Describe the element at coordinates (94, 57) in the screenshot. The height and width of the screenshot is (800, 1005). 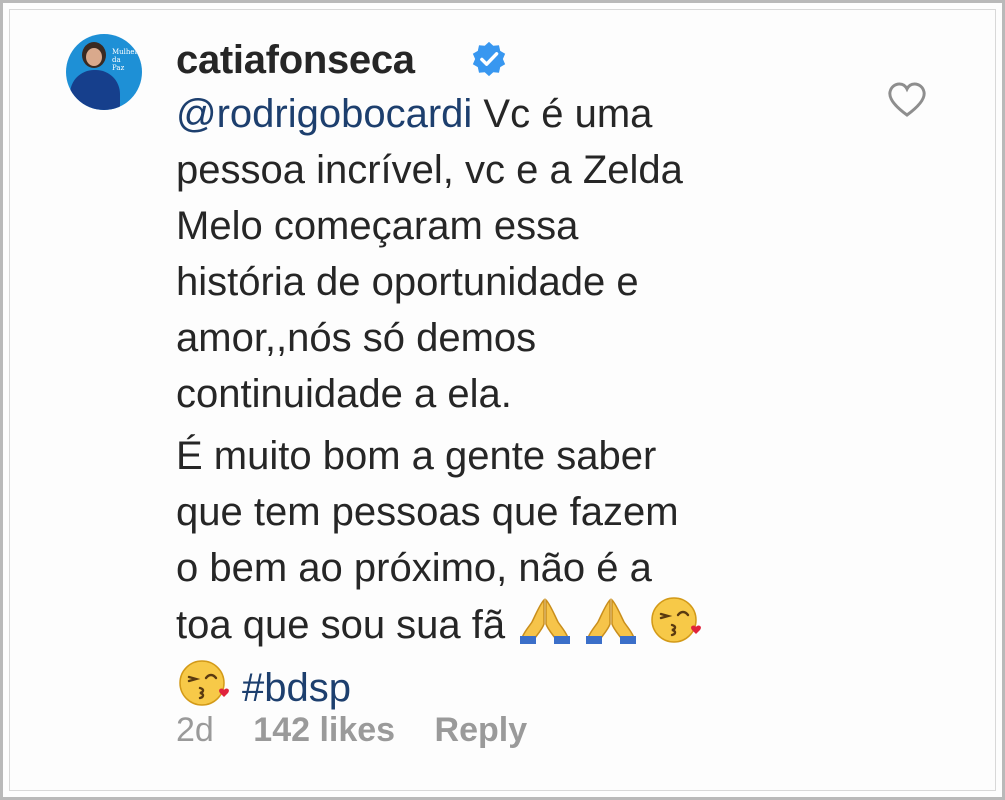
I see `avatar-face` at that location.